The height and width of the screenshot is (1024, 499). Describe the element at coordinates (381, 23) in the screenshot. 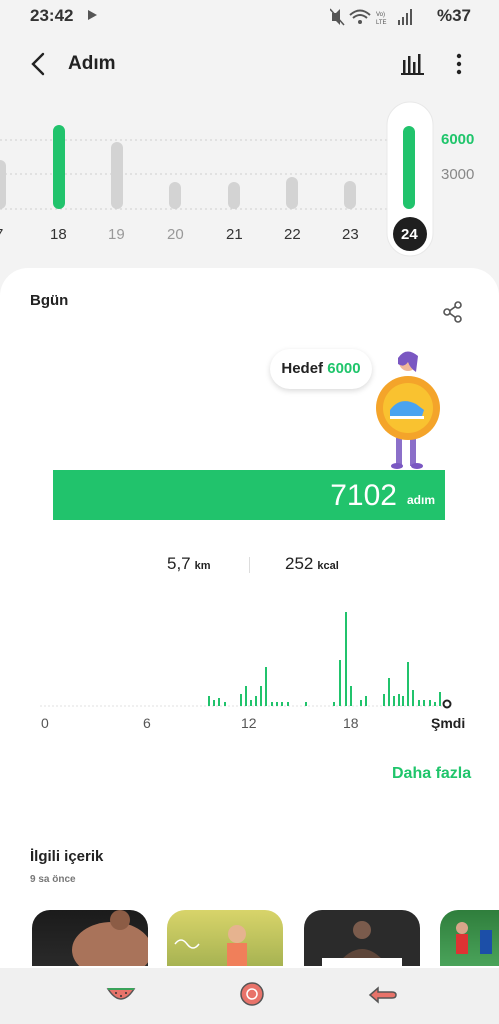

I see `svg-text: LTE` at that location.